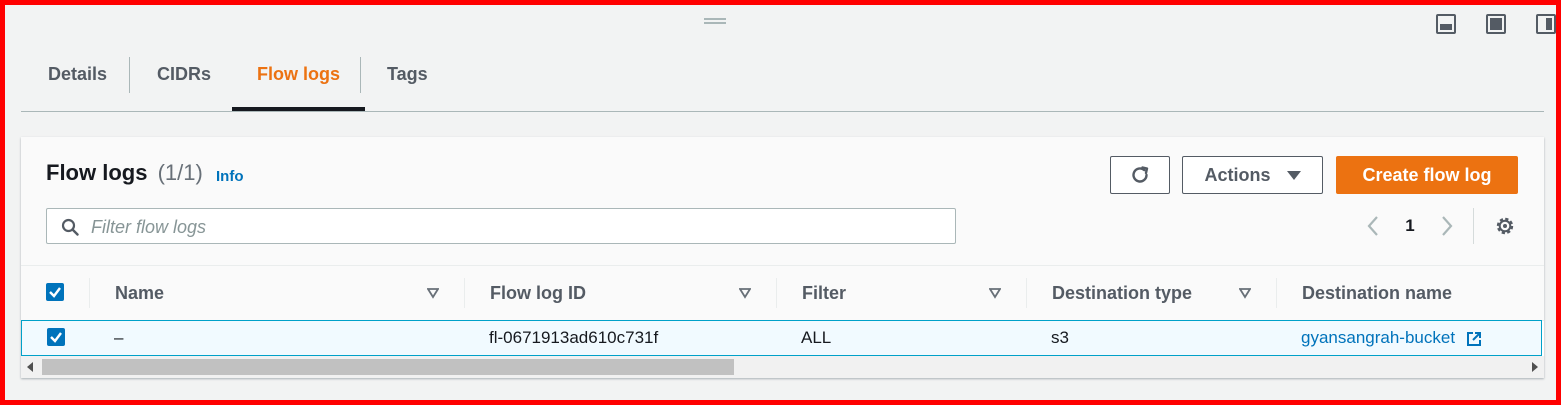  What do you see at coordinates (184, 80) in the screenshot?
I see `tab-cidrs: CIDRs` at bounding box center [184, 80].